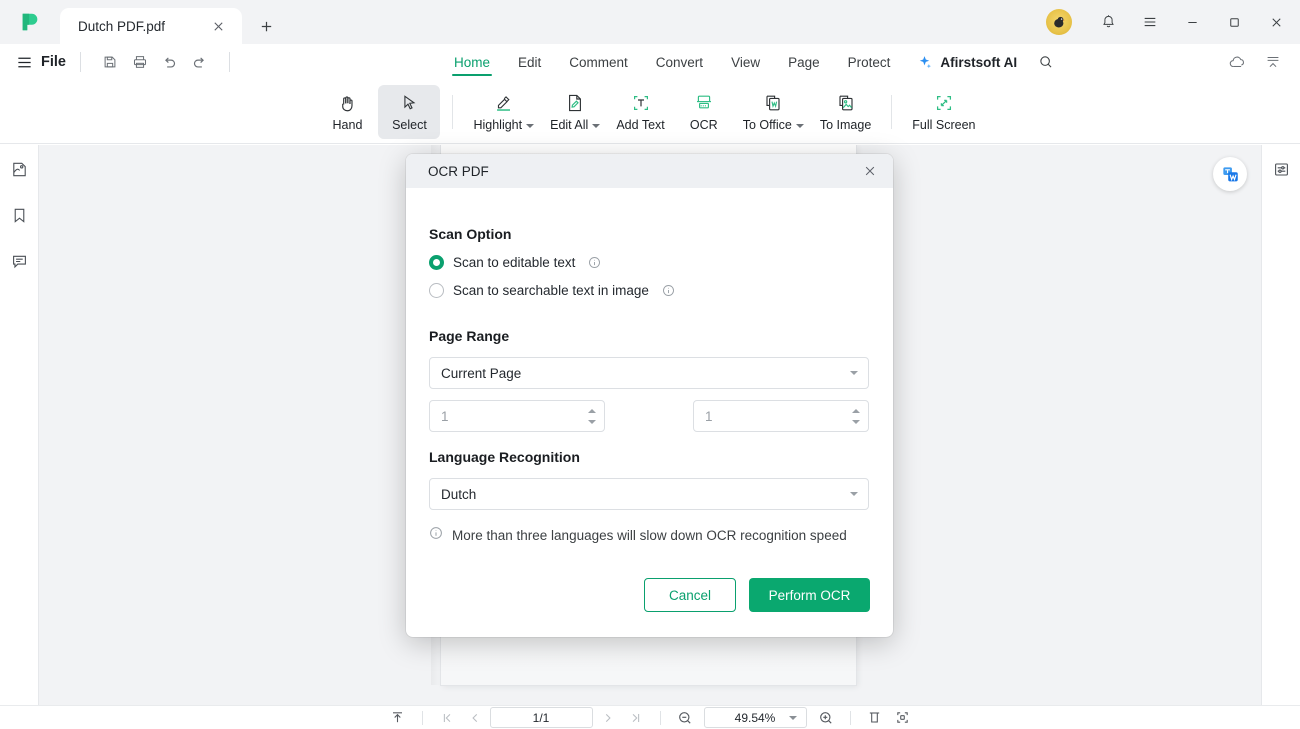 The image size is (1300, 729). What do you see at coordinates (459, 494) in the screenshot?
I see `language-value: Dutch` at bounding box center [459, 494].